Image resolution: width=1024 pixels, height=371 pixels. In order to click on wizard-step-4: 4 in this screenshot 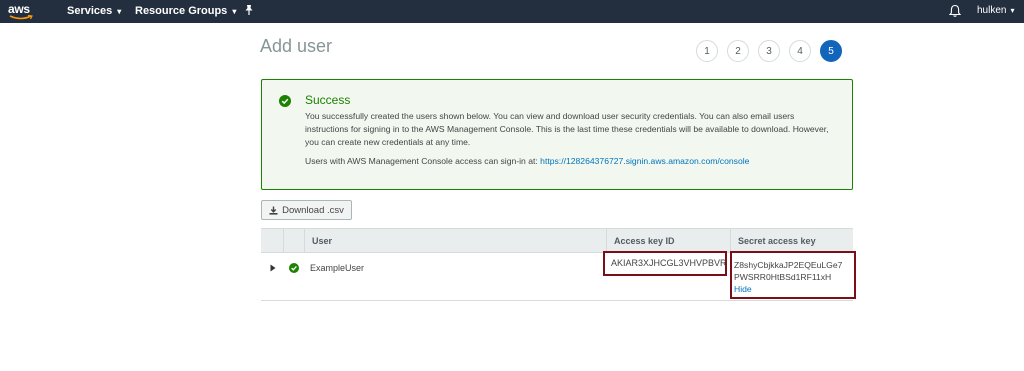, I will do `click(800, 51)`.